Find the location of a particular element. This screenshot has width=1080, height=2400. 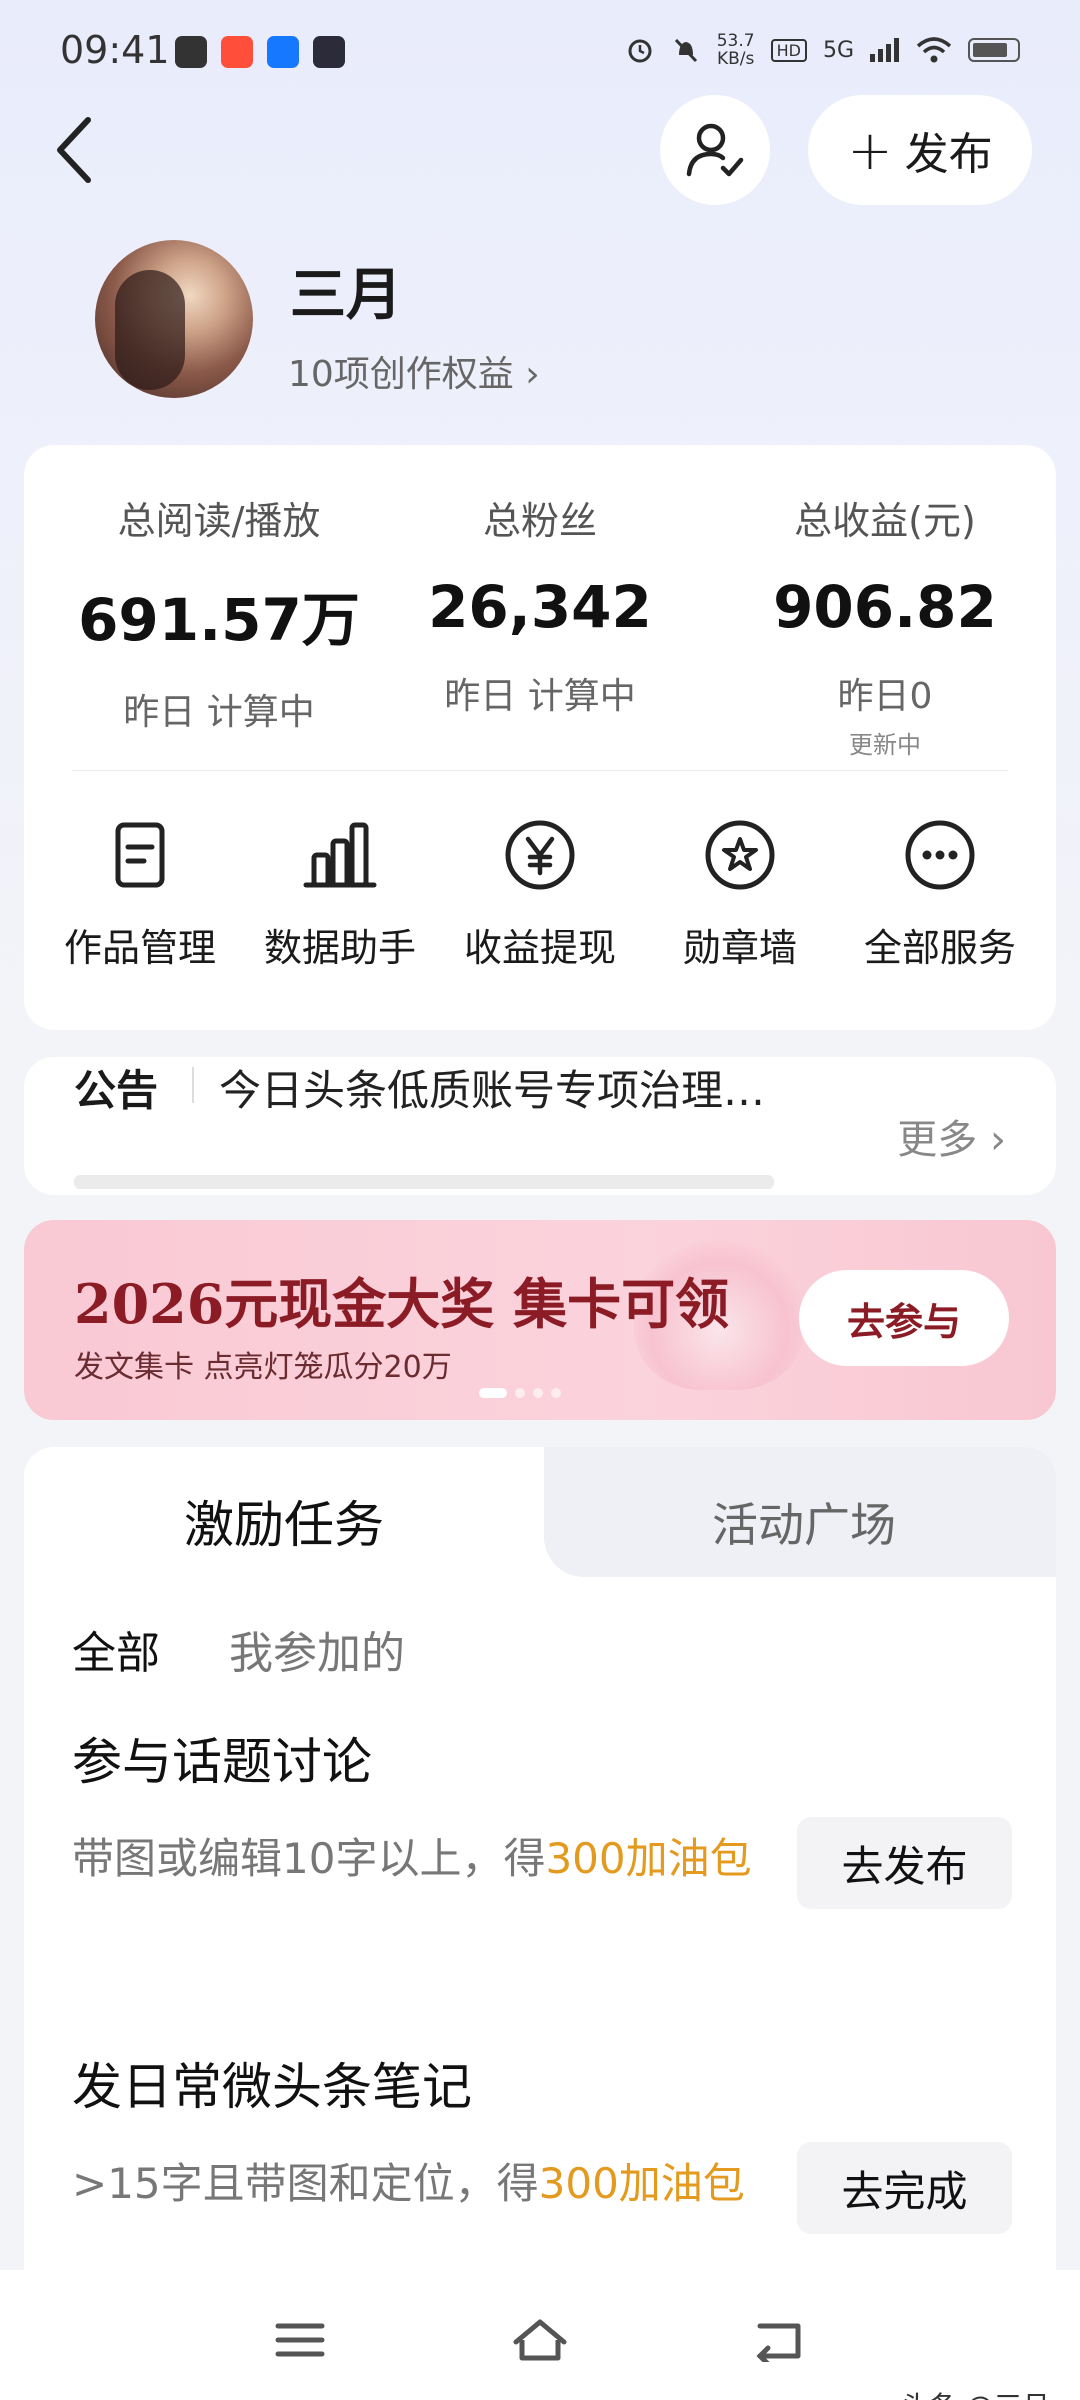

plus-icon: + is located at coordinates (870, 150).